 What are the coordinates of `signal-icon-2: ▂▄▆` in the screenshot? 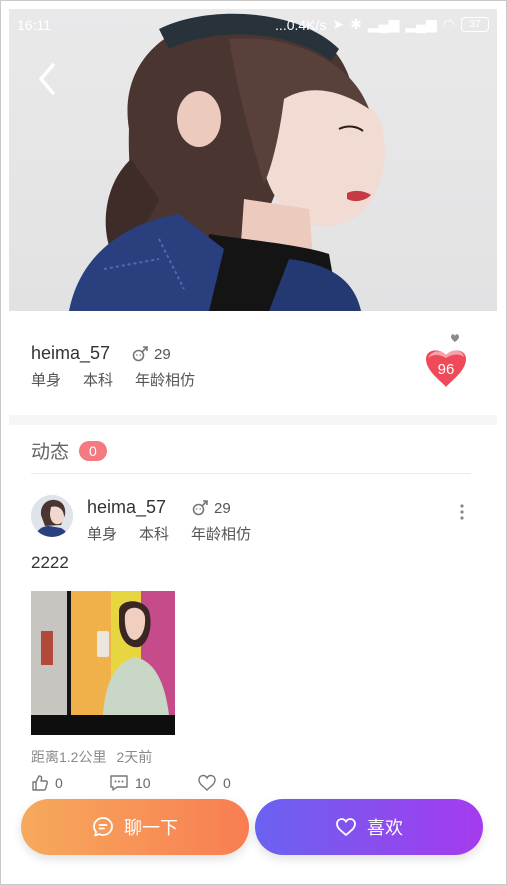 It's located at (421, 24).